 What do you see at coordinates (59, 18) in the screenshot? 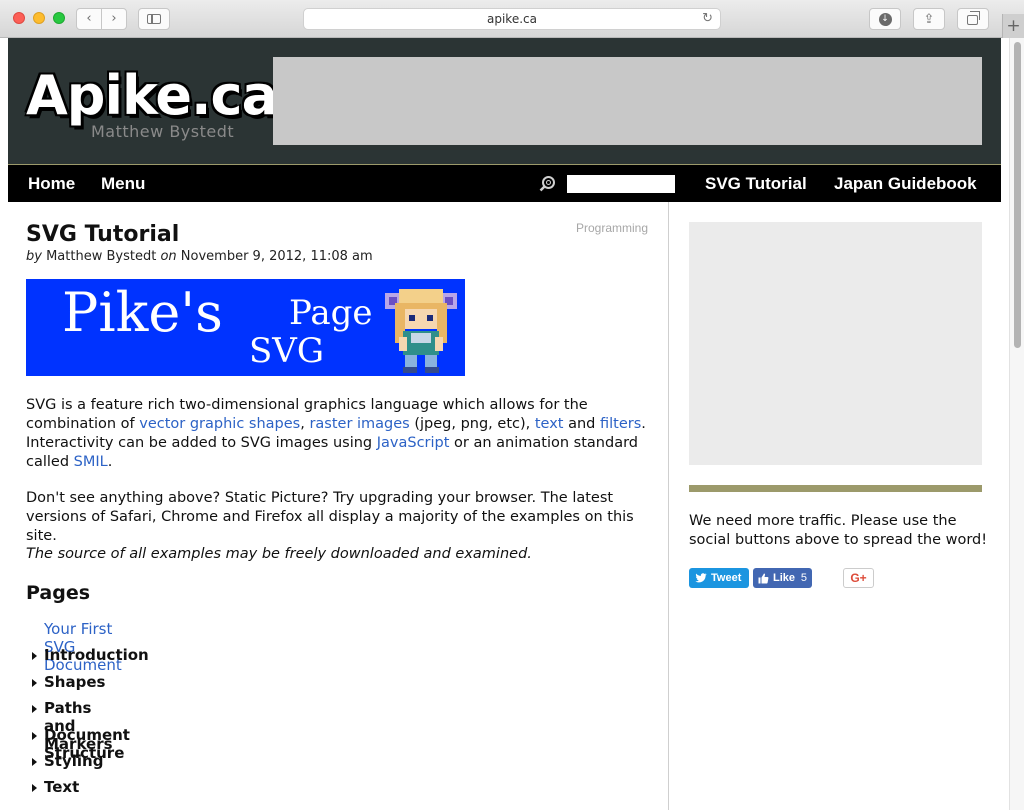
I see `zoom-window-button` at bounding box center [59, 18].